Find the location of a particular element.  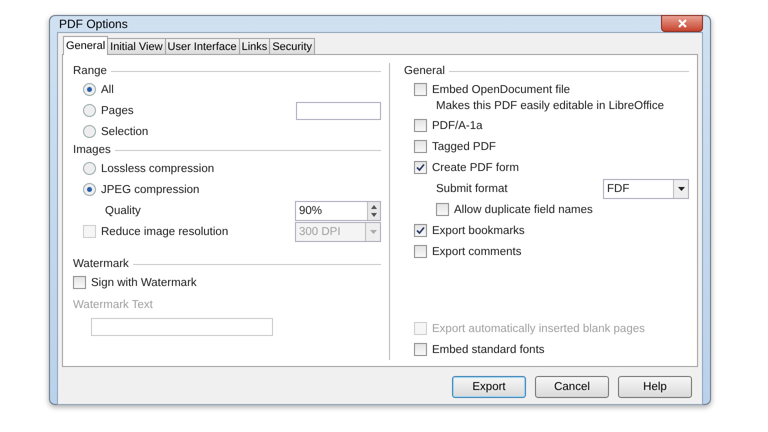

dialog-button: Cancel is located at coordinates (572, 387).